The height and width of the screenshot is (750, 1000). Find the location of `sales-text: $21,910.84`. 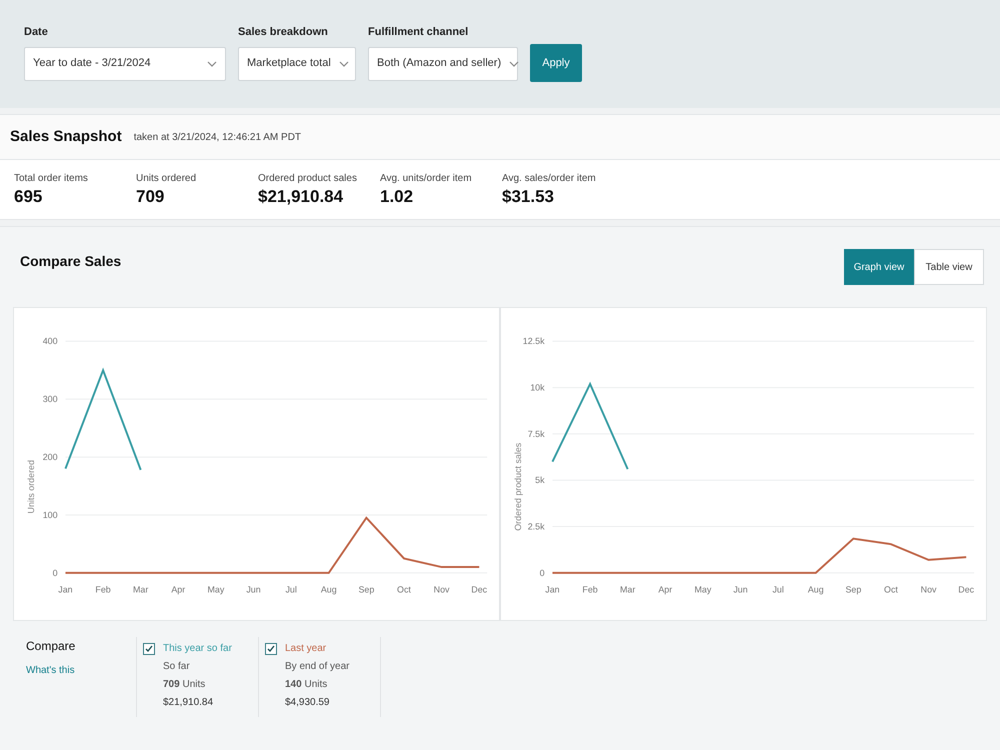

sales-text: $21,910.84 is located at coordinates (188, 703).